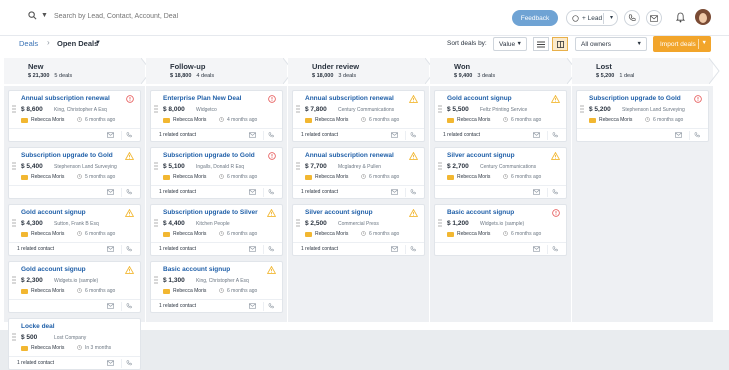 The height and width of the screenshot is (370, 729). What do you see at coordinates (213, 224) in the screenshot?
I see `deal-organization: Kitchen People` at bounding box center [213, 224].